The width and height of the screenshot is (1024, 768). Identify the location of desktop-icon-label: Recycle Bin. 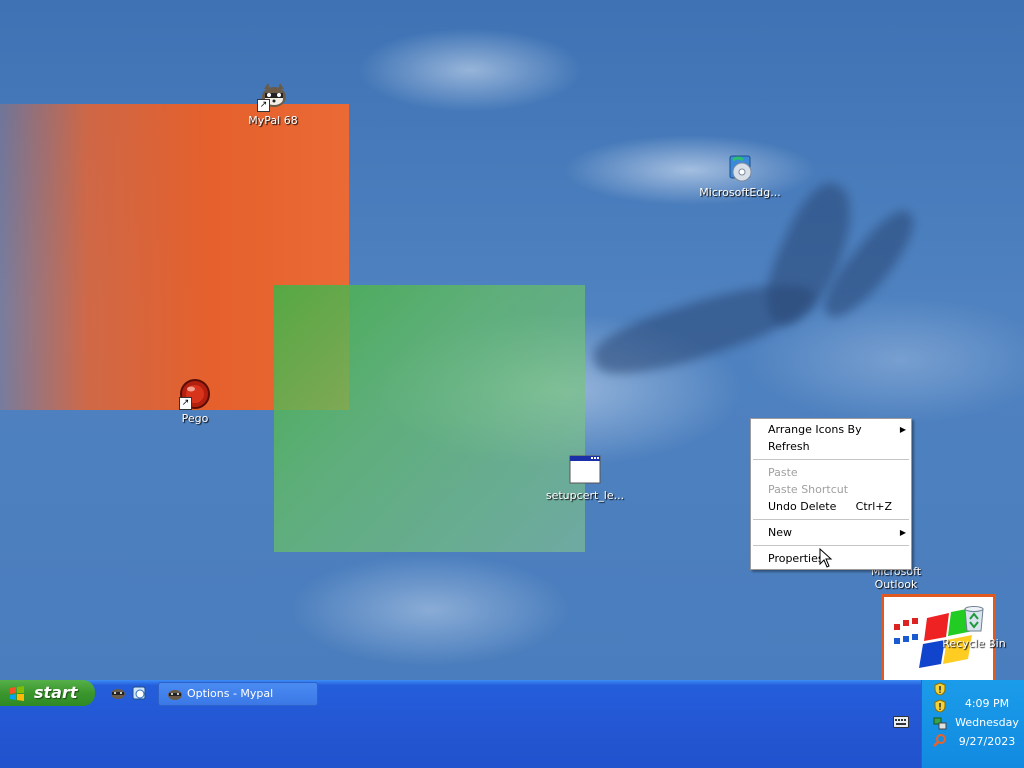
(974, 643).